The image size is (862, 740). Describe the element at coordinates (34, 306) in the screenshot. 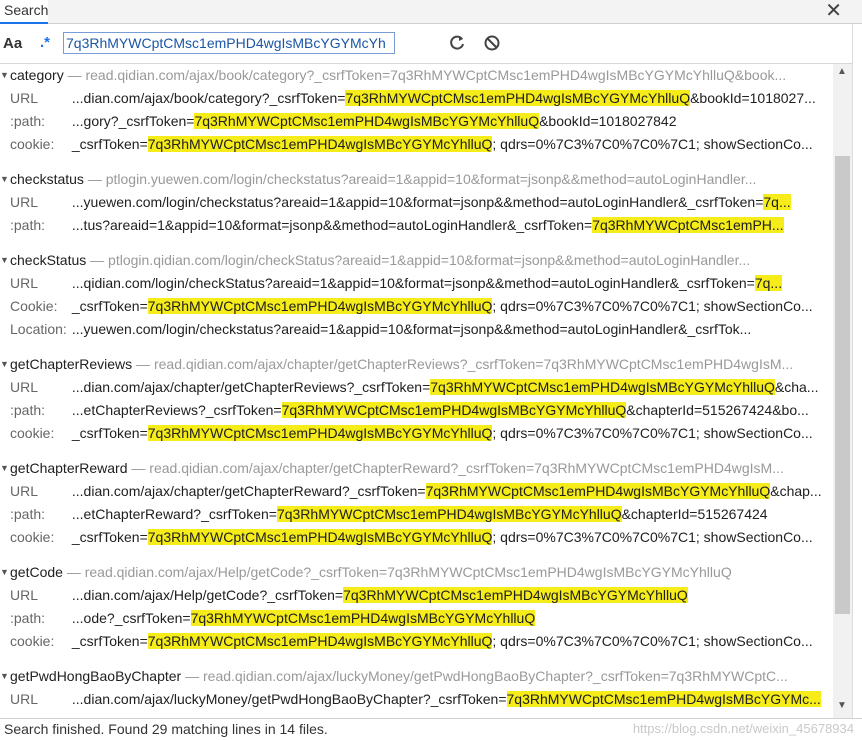

I see `match-key: Cookie:` at that location.